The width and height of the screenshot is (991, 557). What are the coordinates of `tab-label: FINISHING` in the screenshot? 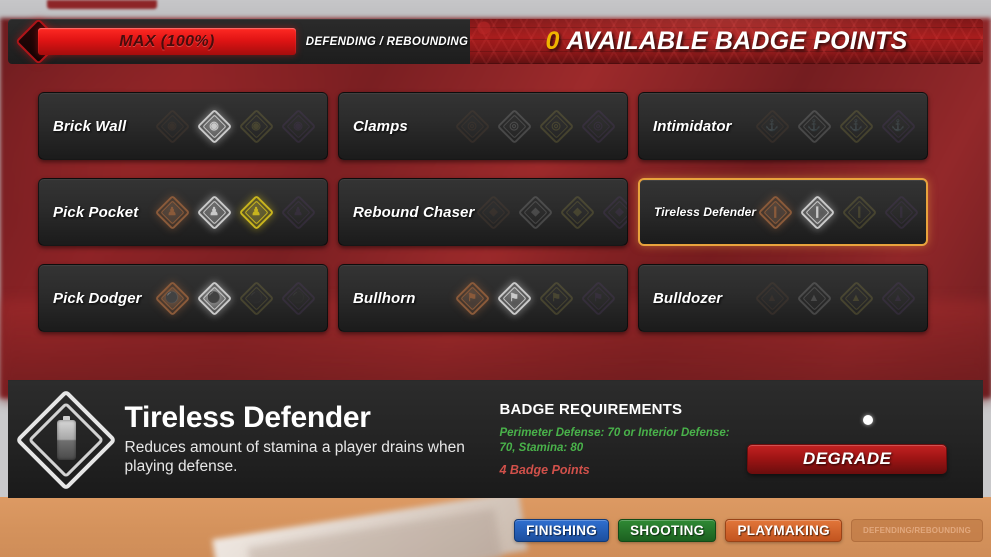 It's located at (562, 530).